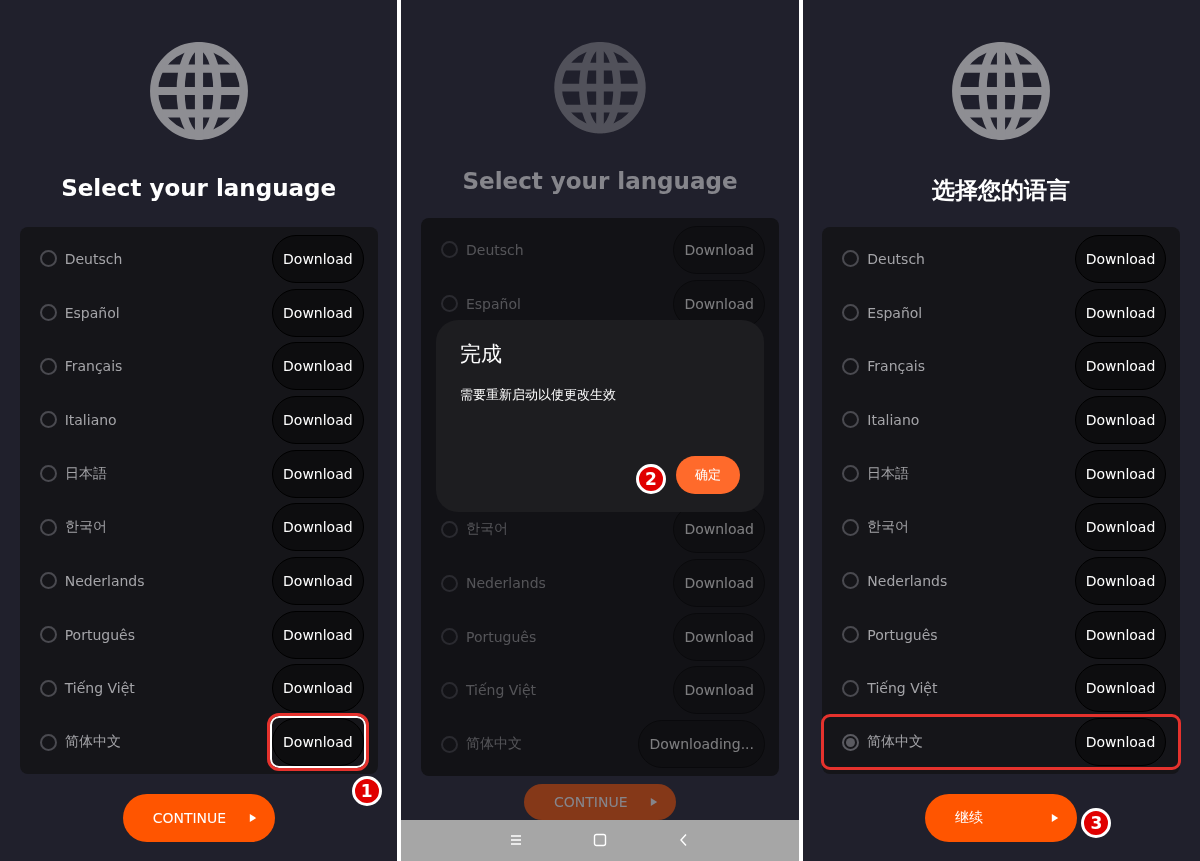 The height and width of the screenshot is (861, 1200). What do you see at coordinates (198, 91) in the screenshot?
I see `globe-icon` at bounding box center [198, 91].